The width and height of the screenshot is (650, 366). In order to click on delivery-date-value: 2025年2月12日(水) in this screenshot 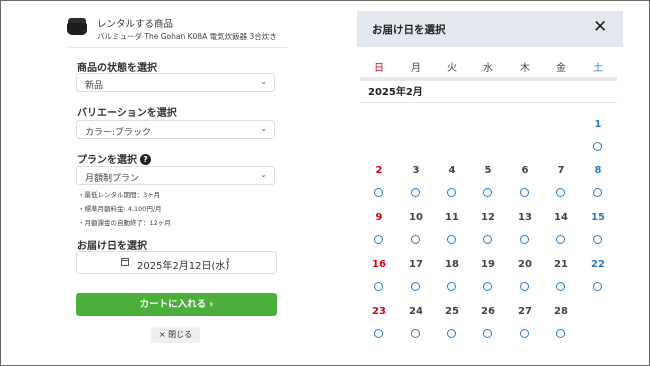, I will do `click(183, 266)`.